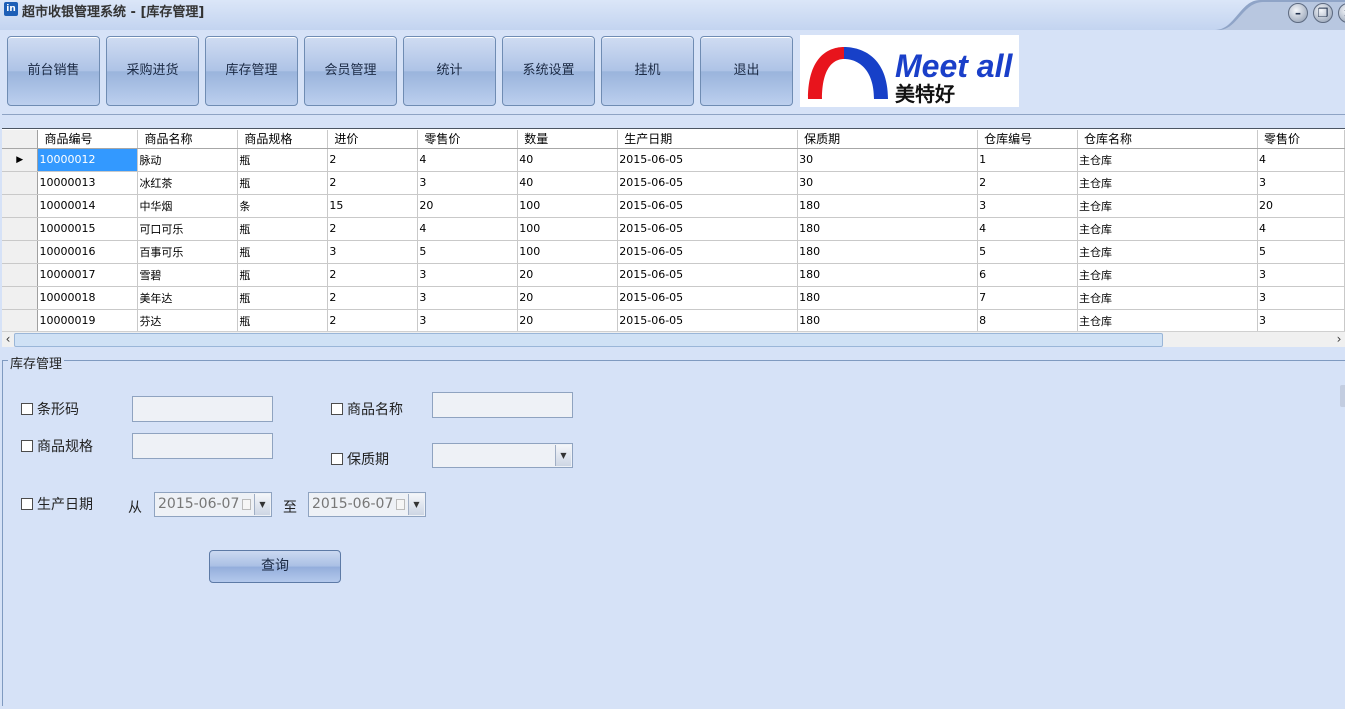  Describe the element at coordinates (202, 446) in the screenshot. I see `spec-input` at that location.